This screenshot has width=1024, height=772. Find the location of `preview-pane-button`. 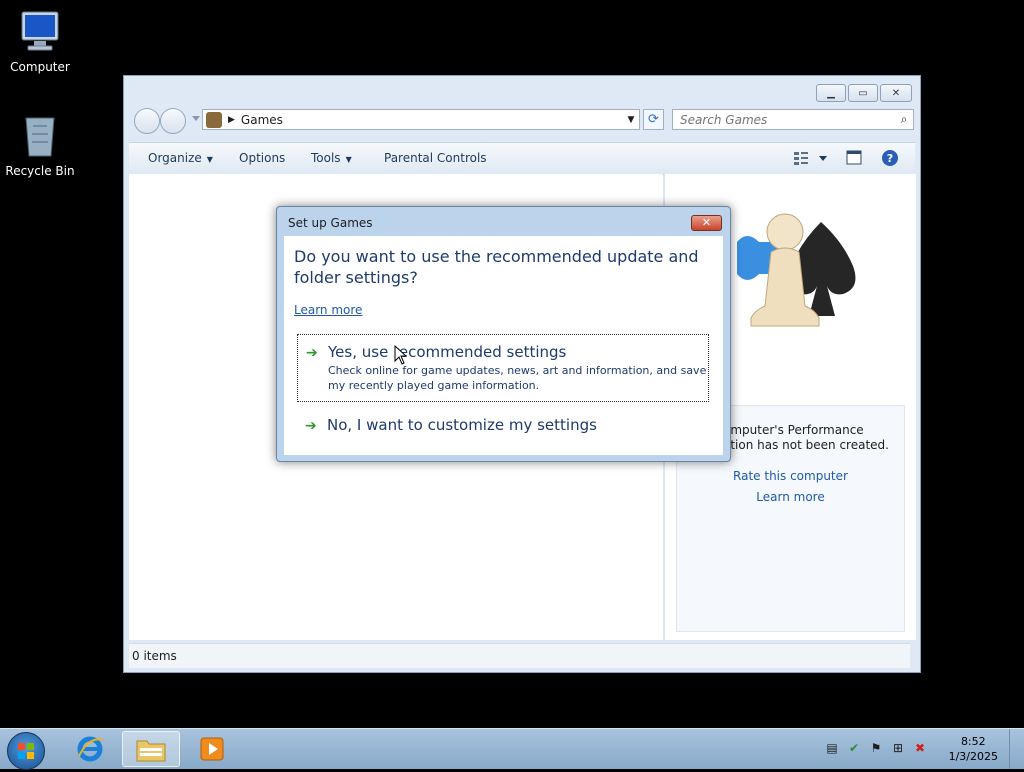

preview-pane-button is located at coordinates (854, 158).